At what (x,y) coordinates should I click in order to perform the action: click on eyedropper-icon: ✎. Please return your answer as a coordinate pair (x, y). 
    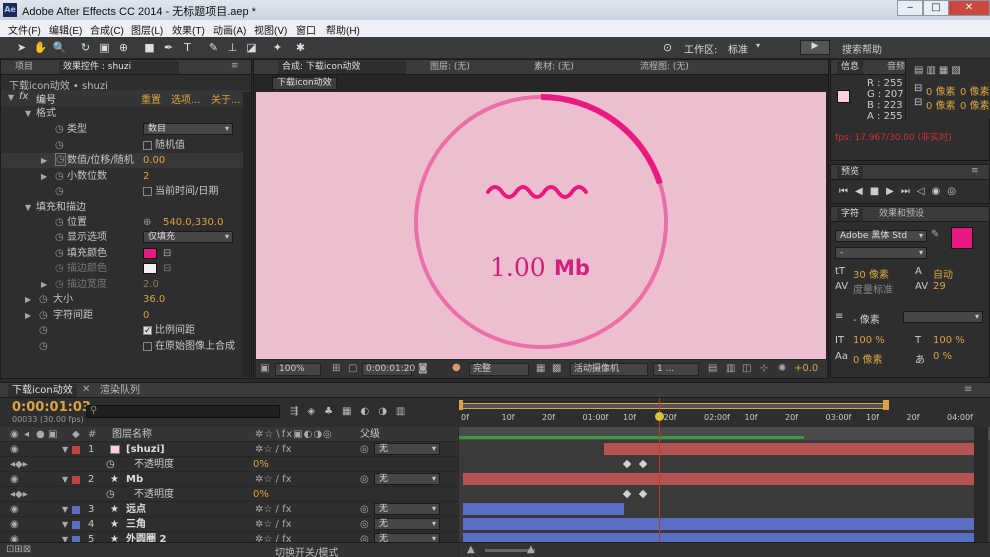
    Looking at the image, I should click on (935, 234).